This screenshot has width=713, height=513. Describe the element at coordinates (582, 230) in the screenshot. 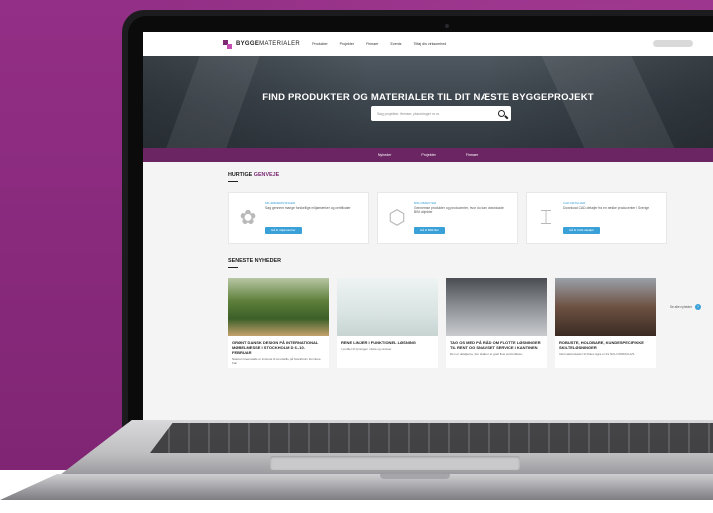

I see `shortcut-button: Gå til CAD-detaljer` at that location.